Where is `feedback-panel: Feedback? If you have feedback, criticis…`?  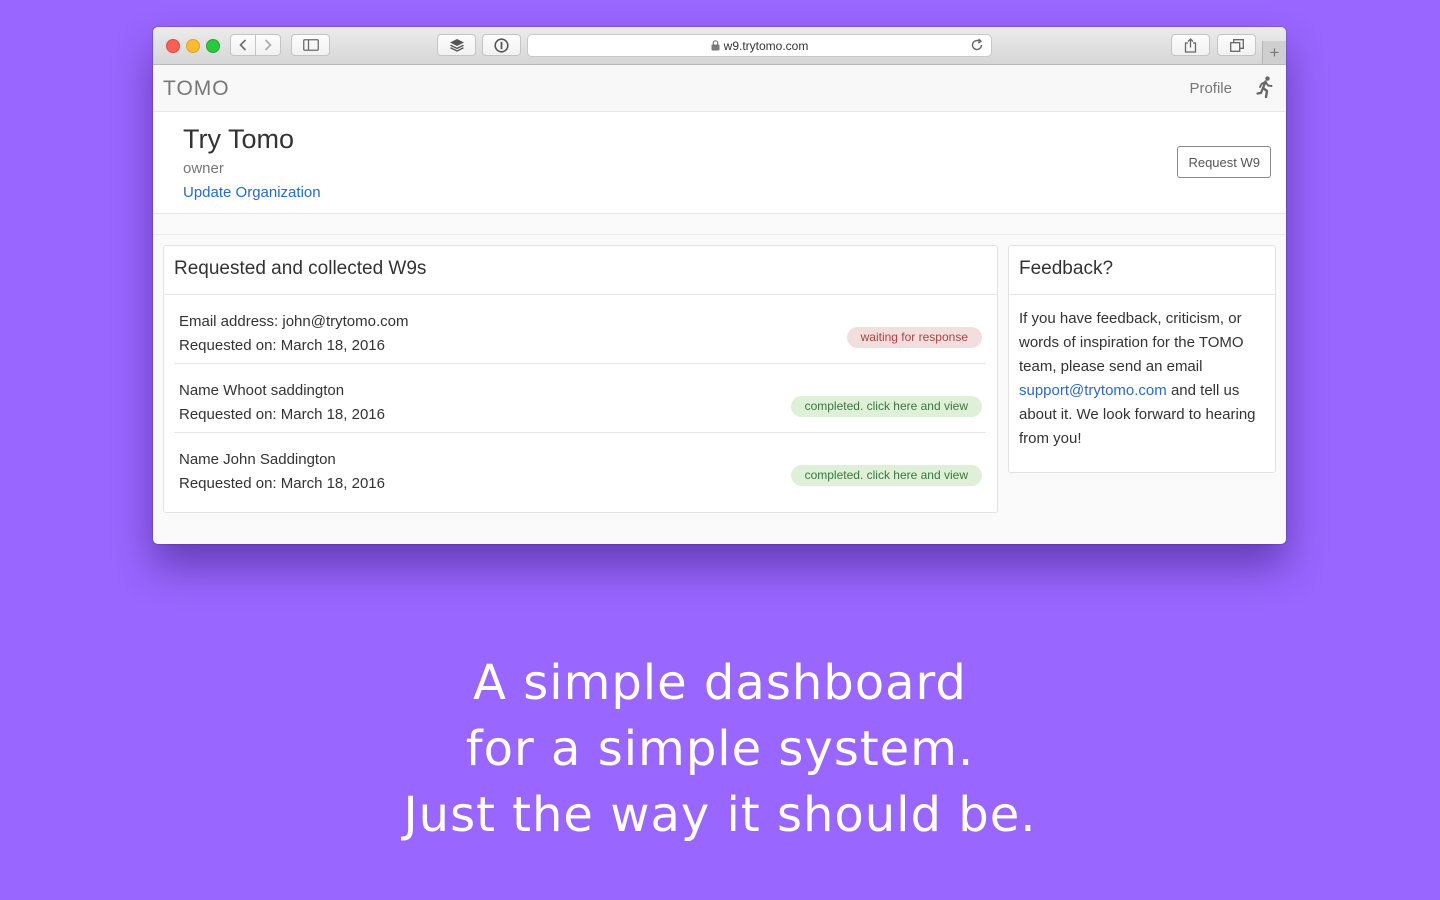 feedback-panel: Feedback? If you have feedback, criticis… is located at coordinates (1142, 359).